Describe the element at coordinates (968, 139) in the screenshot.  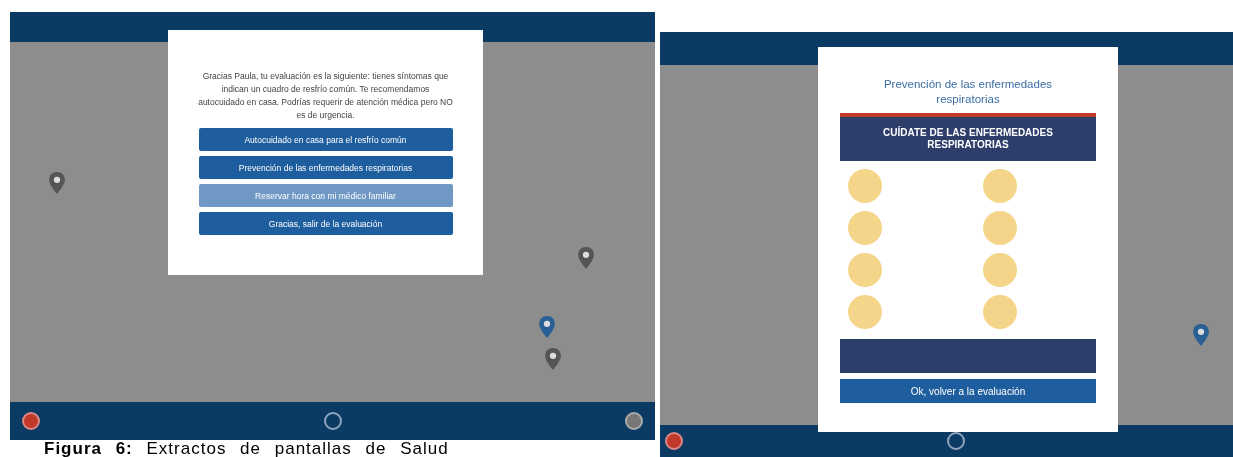
I see `banner-heading: CUÍDATE DE LAS ENFERMEDADES RESPIRATORIAS` at that location.